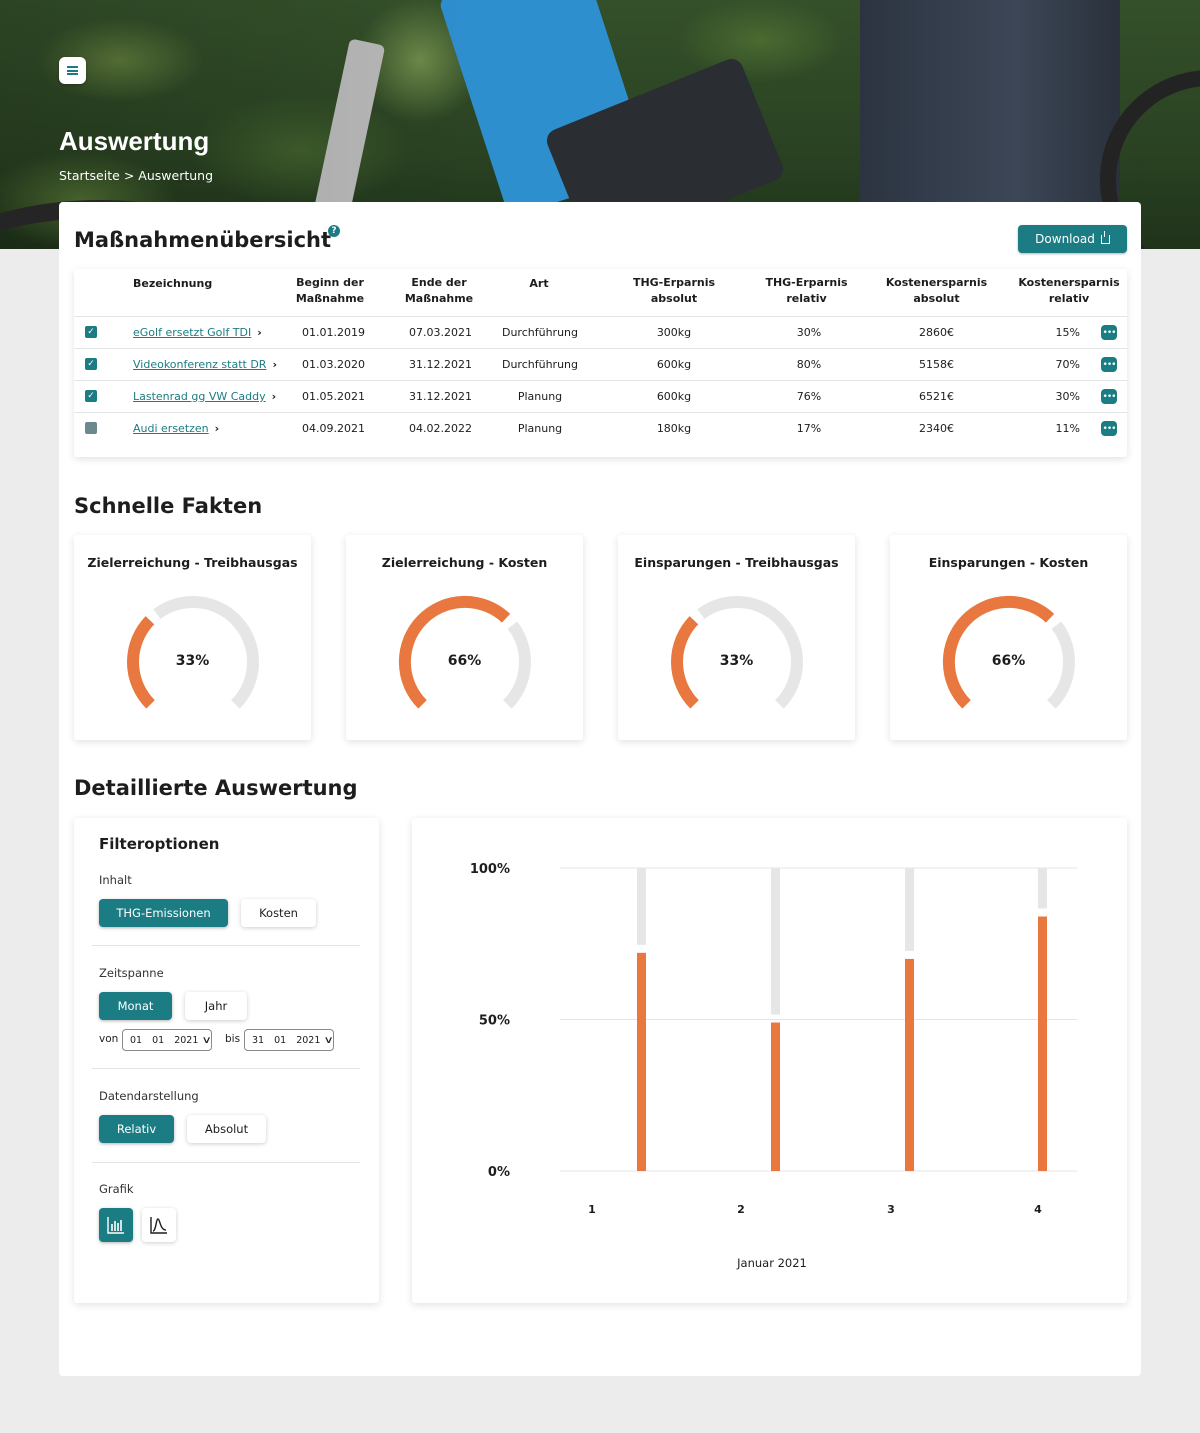 The height and width of the screenshot is (1433, 1200). I want to click on bar-chart-button, so click(116, 1225).